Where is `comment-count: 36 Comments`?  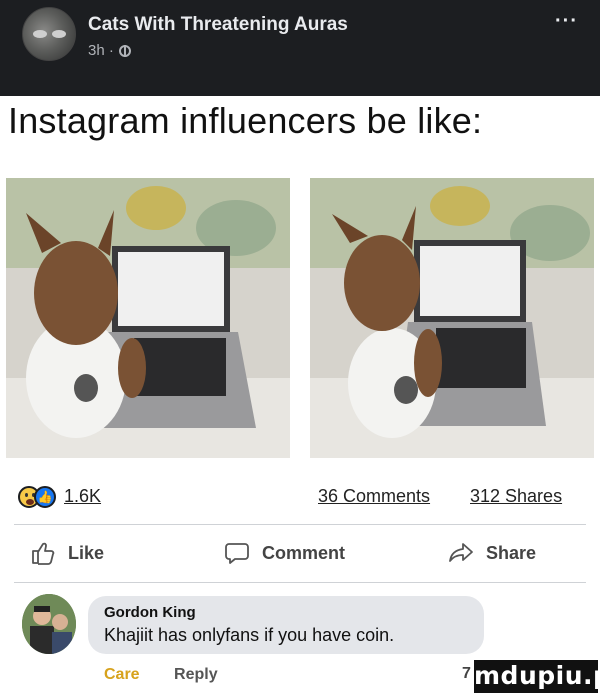
comment-count: 36 Comments is located at coordinates (374, 496).